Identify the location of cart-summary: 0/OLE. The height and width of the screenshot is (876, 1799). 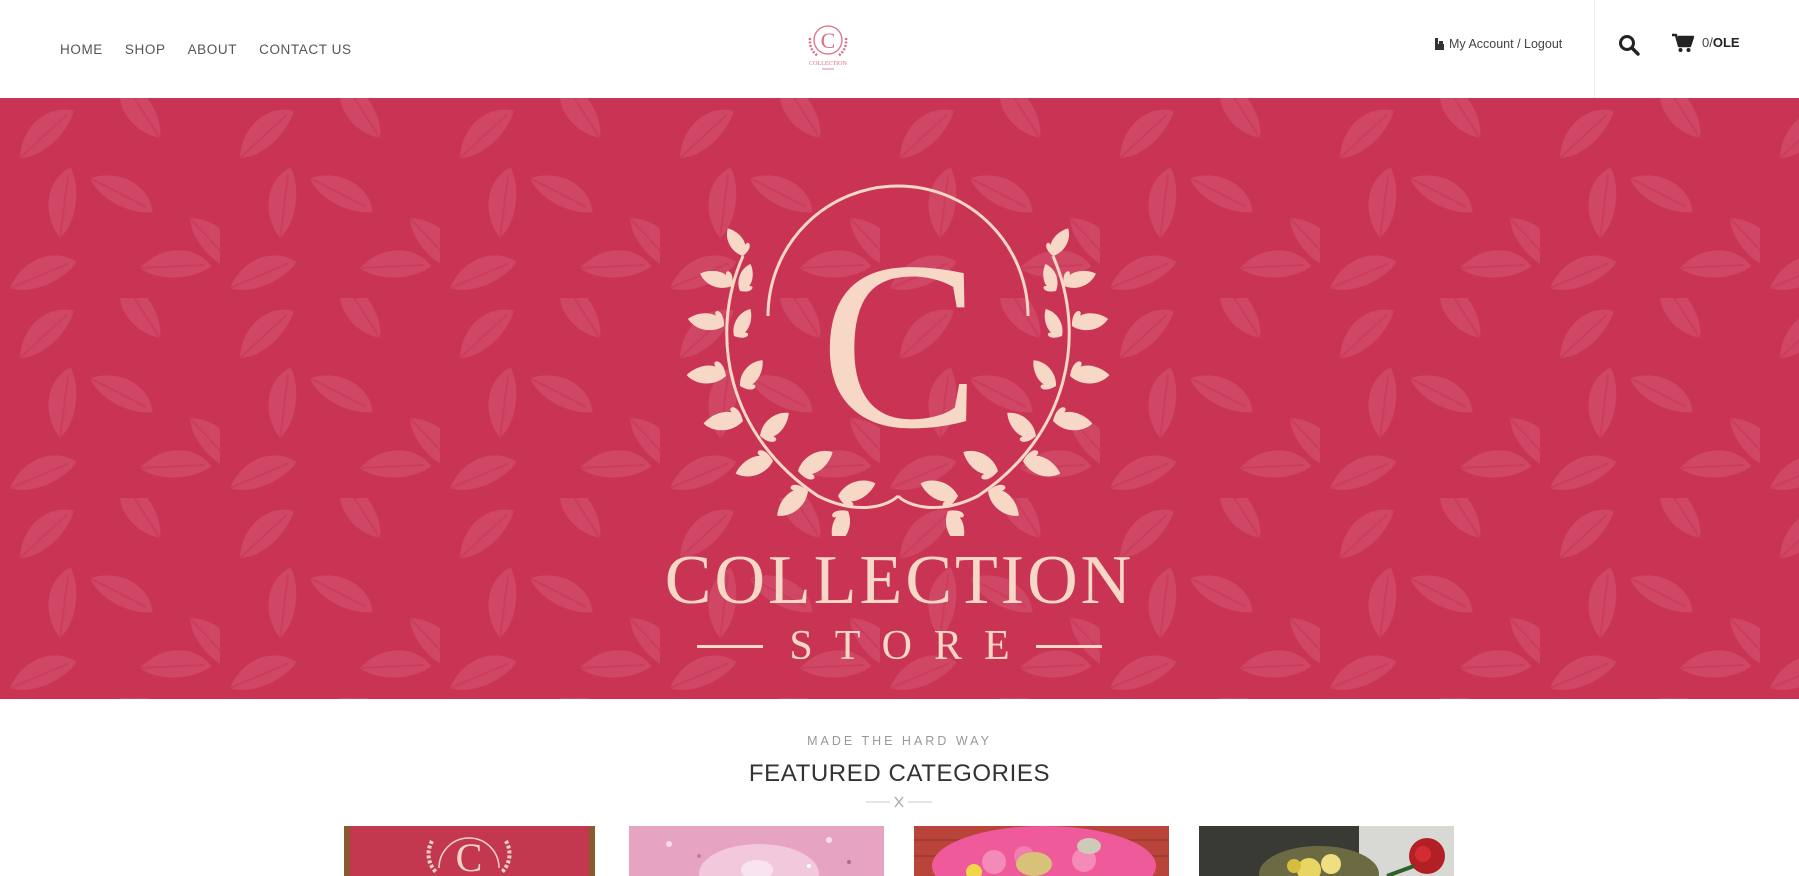
(1721, 42).